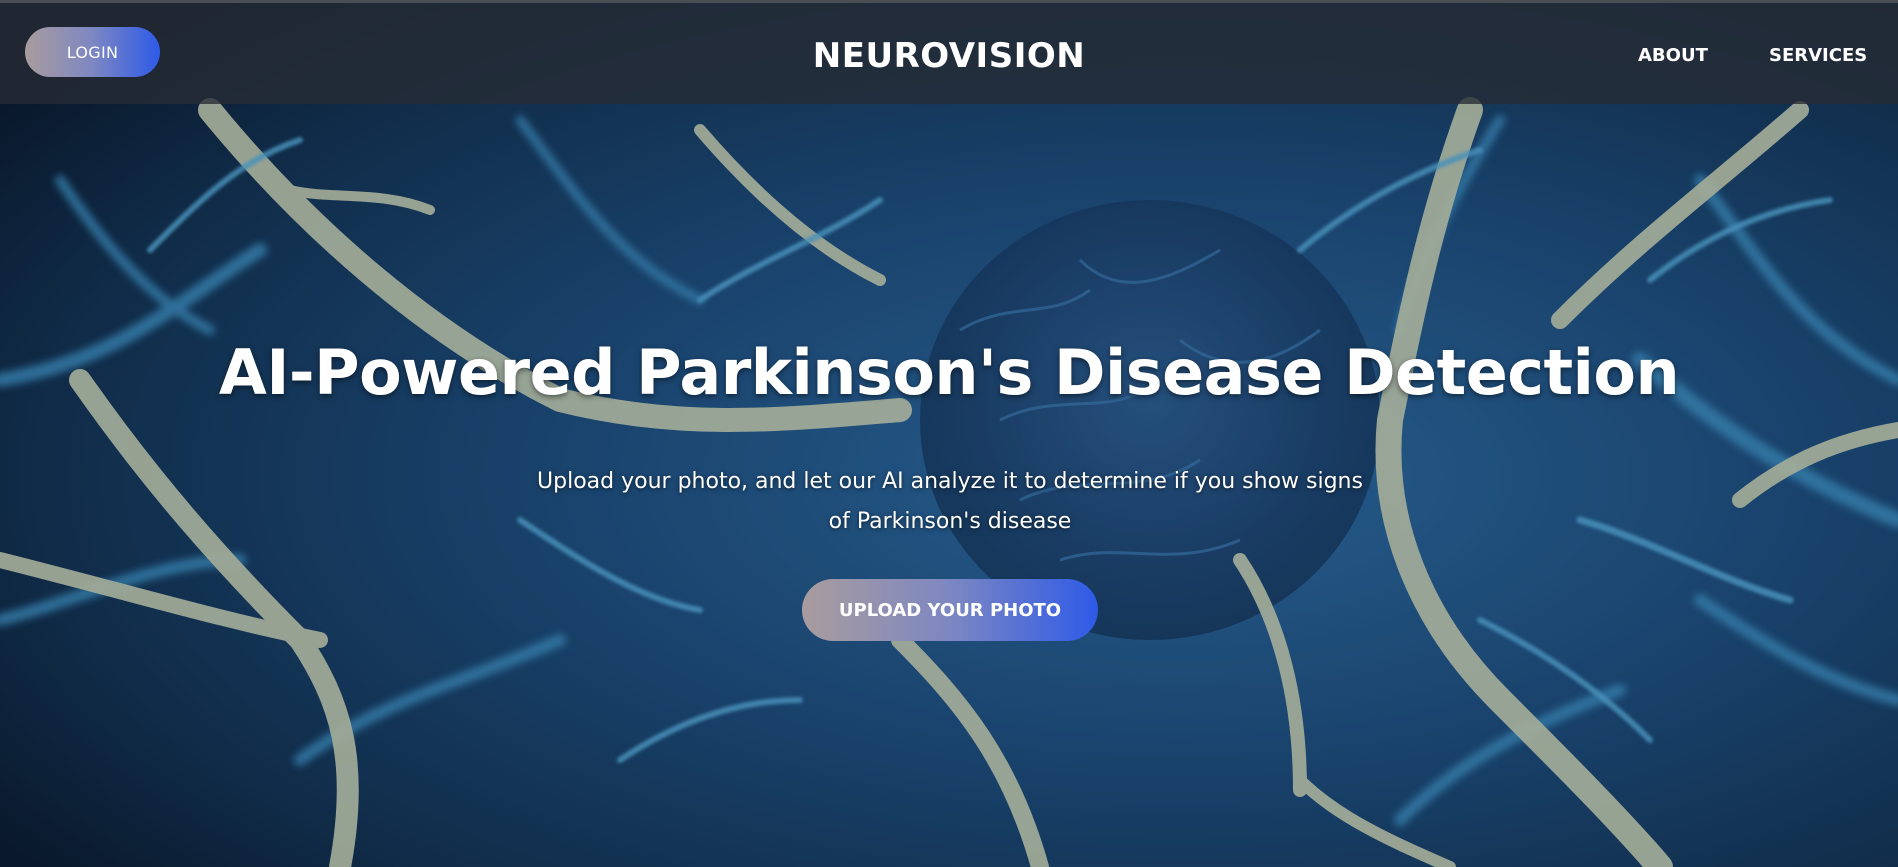 This screenshot has width=1898, height=867. I want to click on nav-link-services: SERVICES, so click(1818, 55).